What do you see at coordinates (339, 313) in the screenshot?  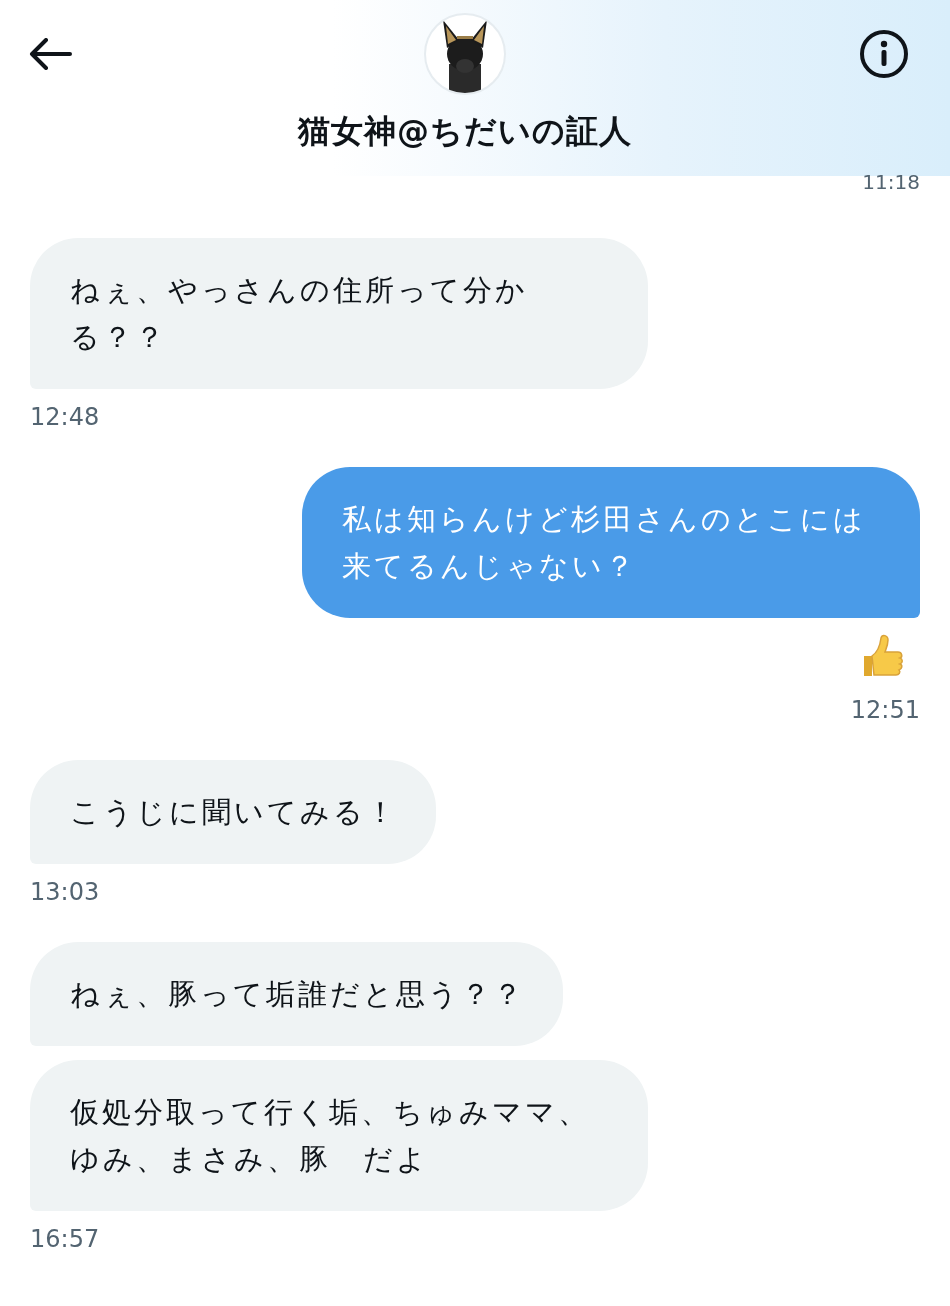 I see `message-bubble: ねぇ、やっさんの住所って分かる？？` at bounding box center [339, 313].